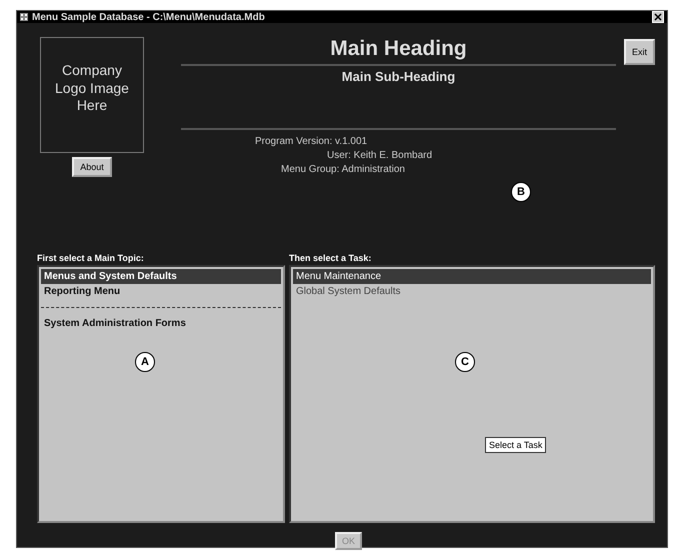  Describe the element at coordinates (24, 17) in the screenshot. I see `app-icon` at that location.